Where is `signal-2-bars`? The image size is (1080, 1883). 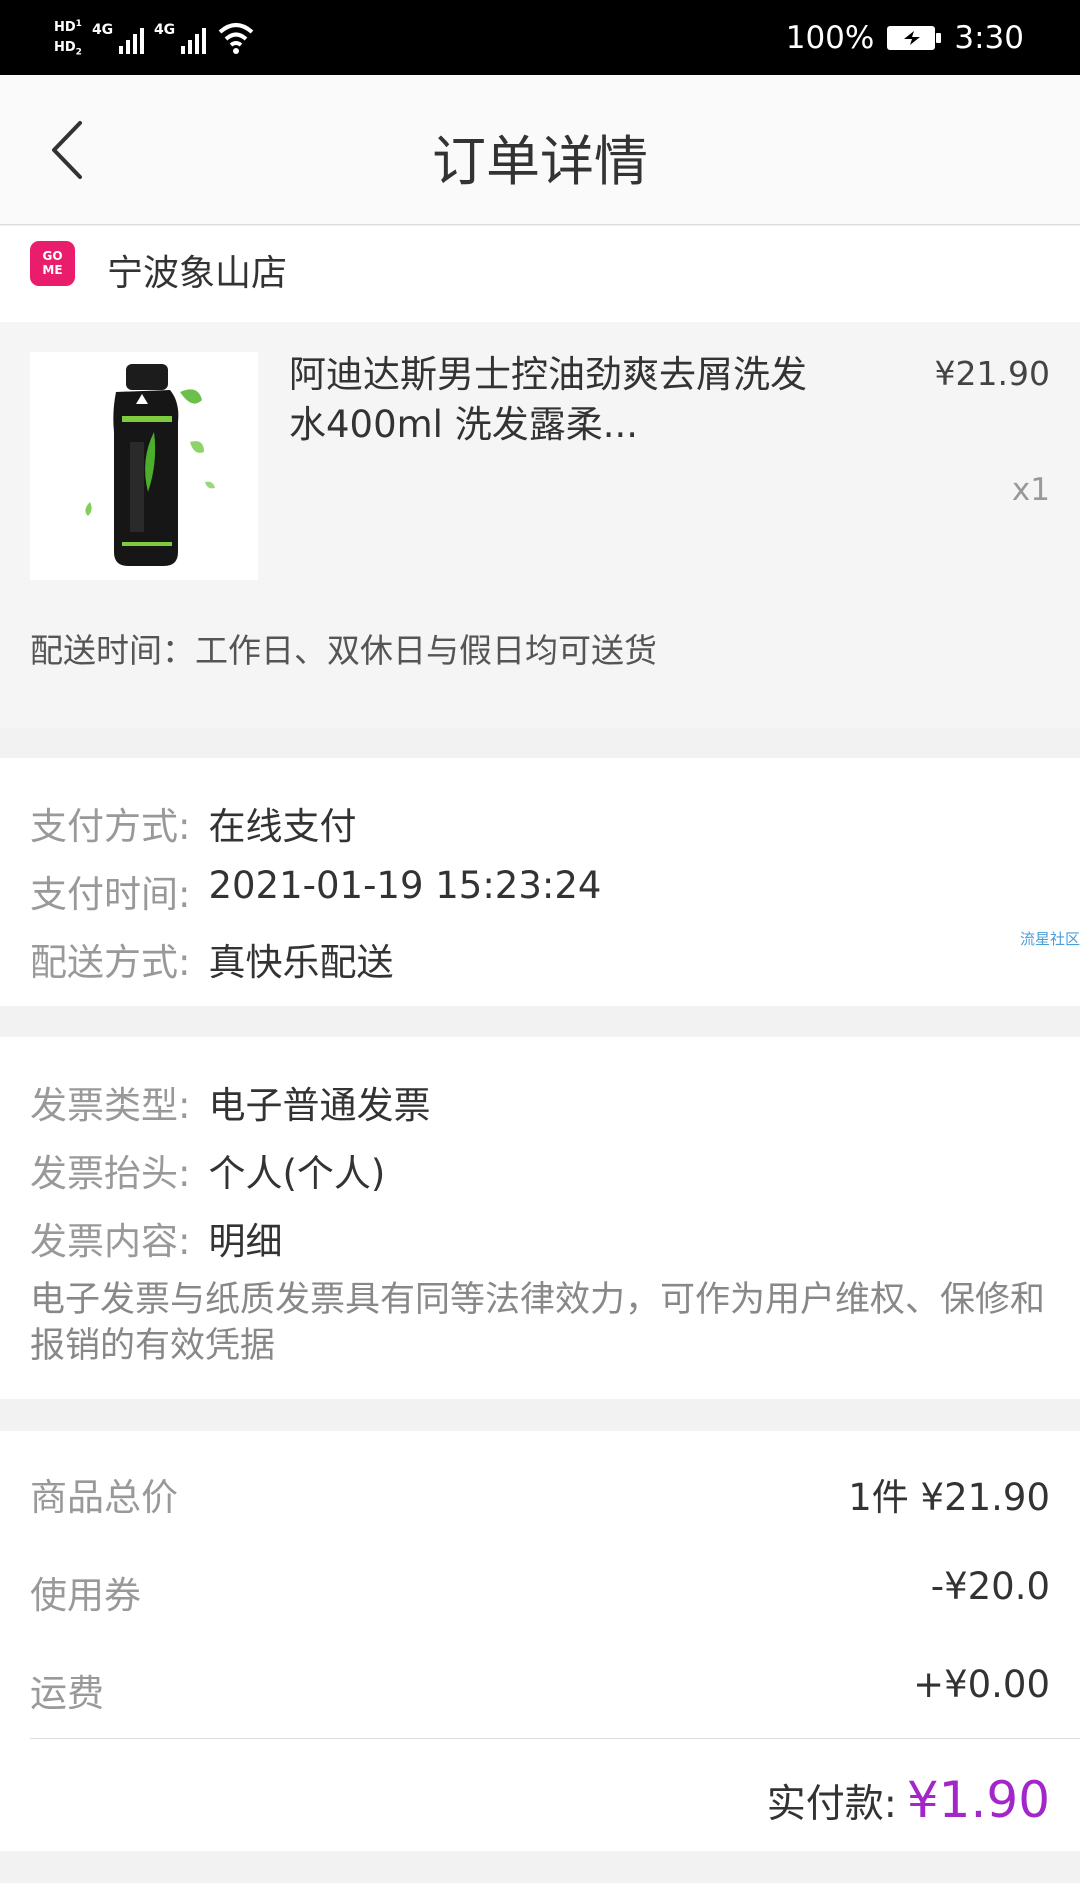
signal-2-bars is located at coordinates (193, 41).